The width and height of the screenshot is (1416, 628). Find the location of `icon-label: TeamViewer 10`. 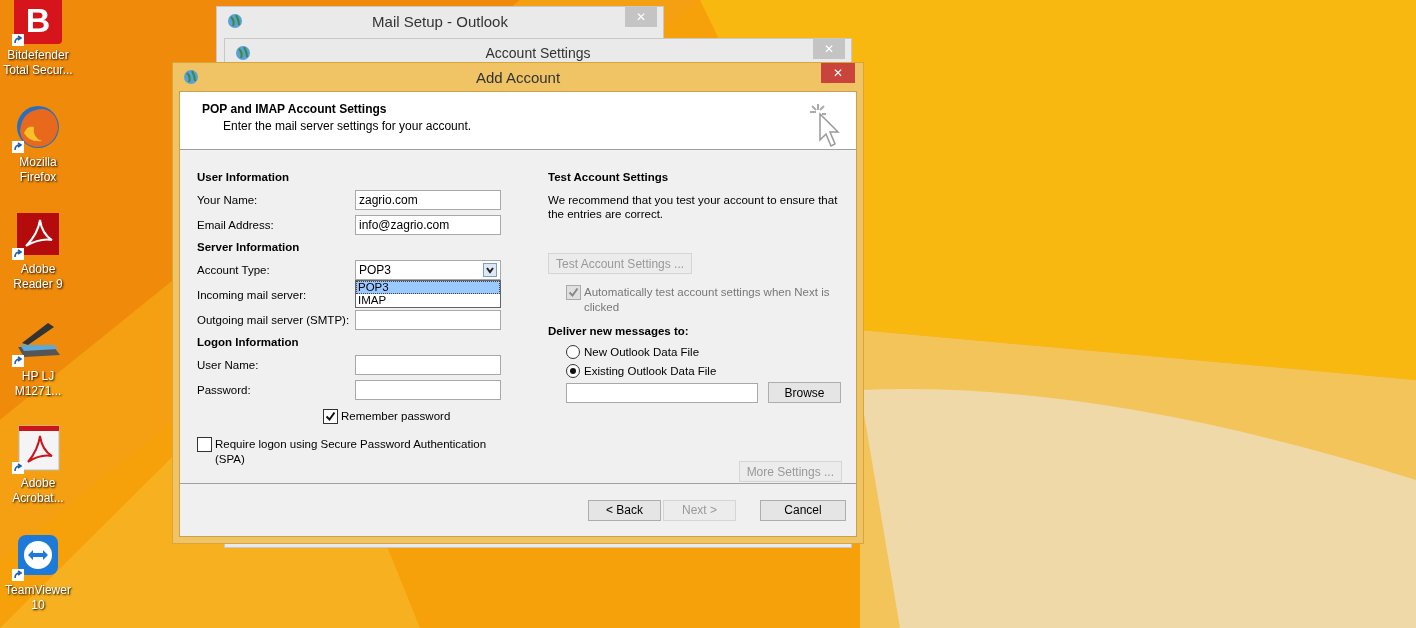

icon-label: TeamViewer 10 is located at coordinates (38, 598).